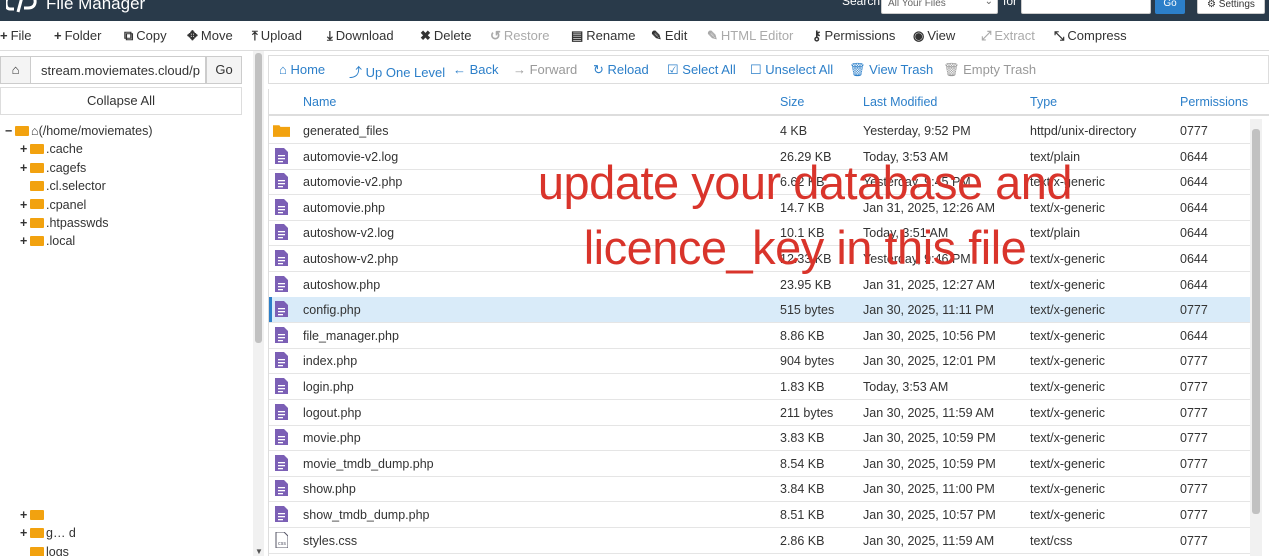 Image resolution: width=1269 pixels, height=556 pixels. Describe the element at coordinates (452, 35) in the screenshot. I see `toolbar-delete-label: Delete` at that location.